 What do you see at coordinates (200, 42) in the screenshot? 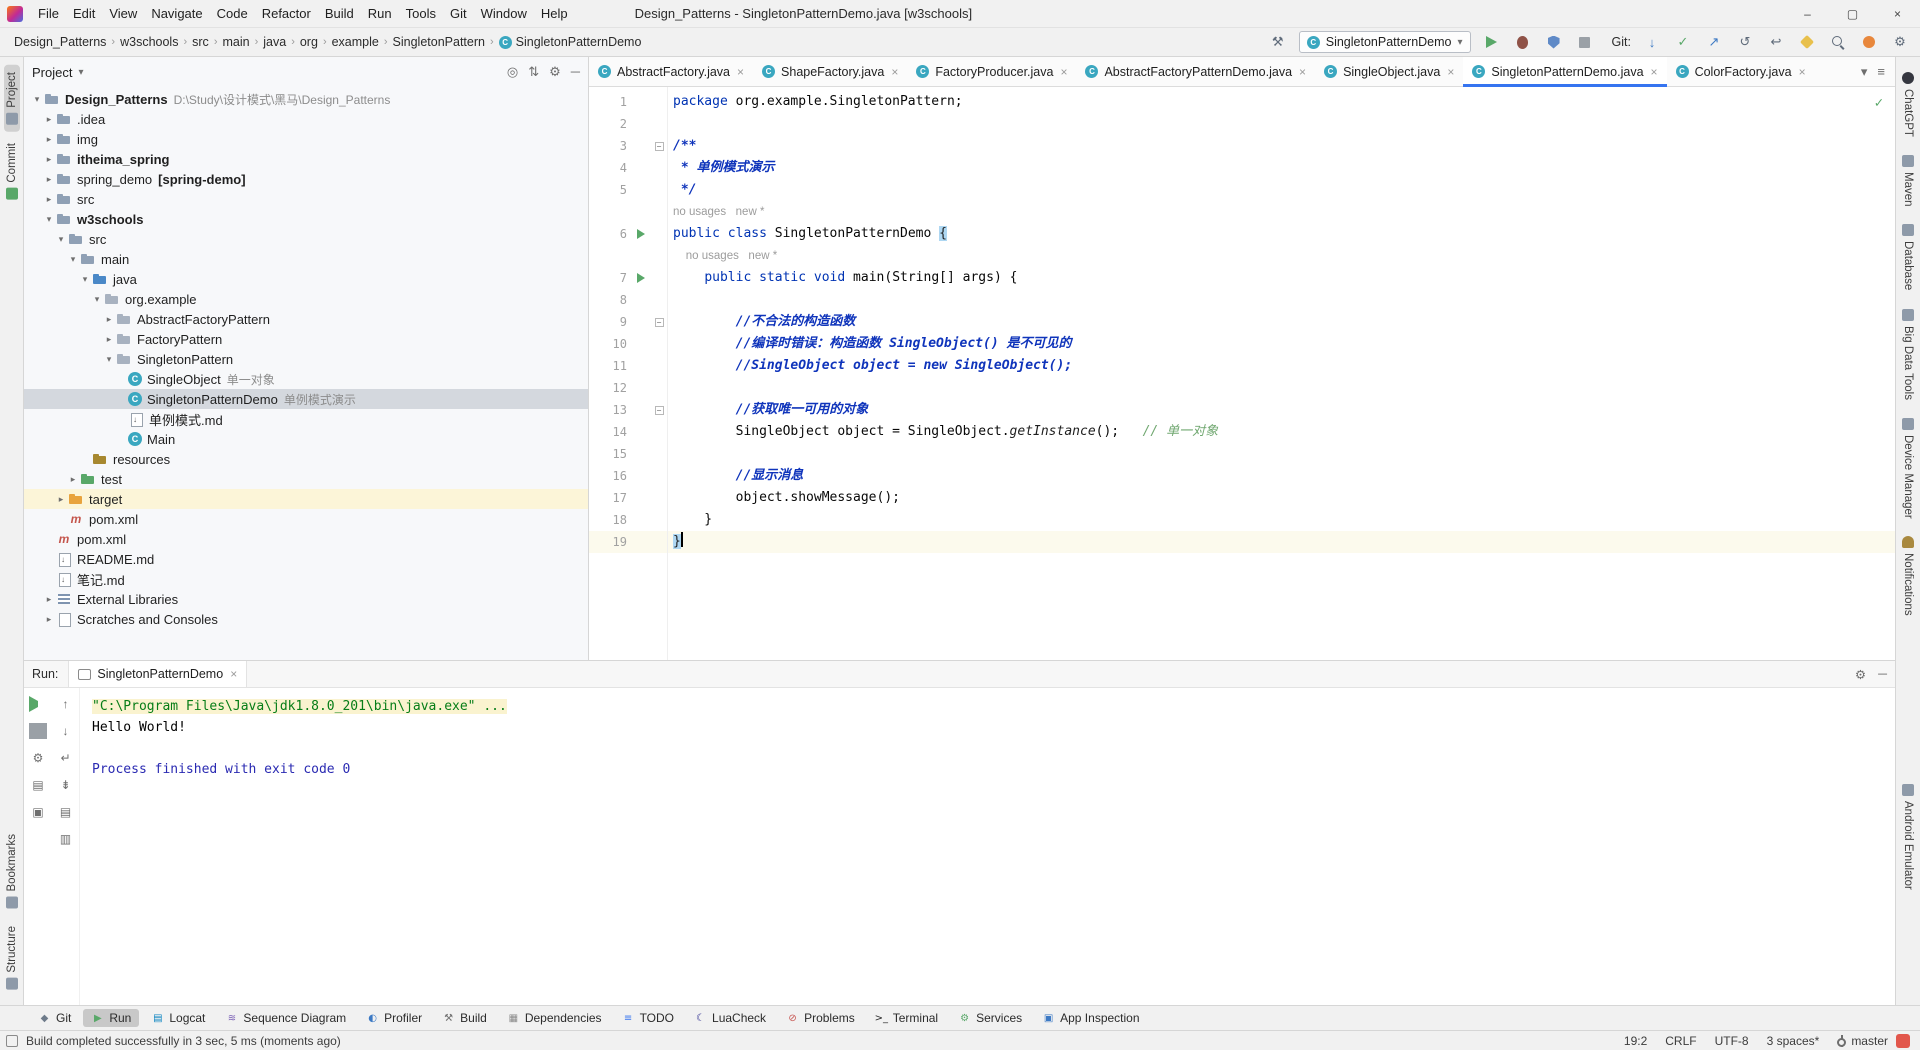
I see `breadcrumb-src: src` at bounding box center [200, 42].